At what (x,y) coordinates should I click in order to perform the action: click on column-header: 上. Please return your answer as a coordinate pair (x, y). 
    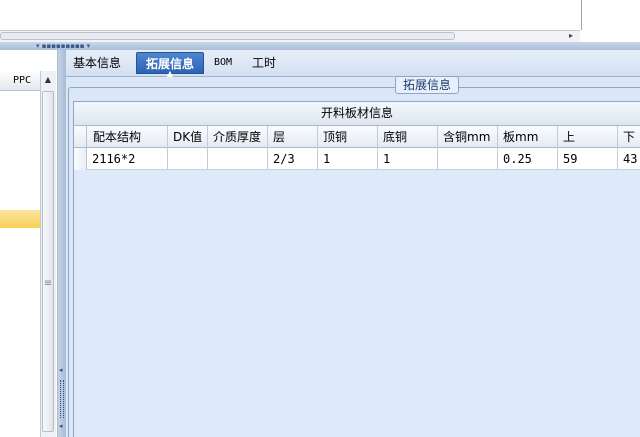
    Looking at the image, I should click on (588, 137).